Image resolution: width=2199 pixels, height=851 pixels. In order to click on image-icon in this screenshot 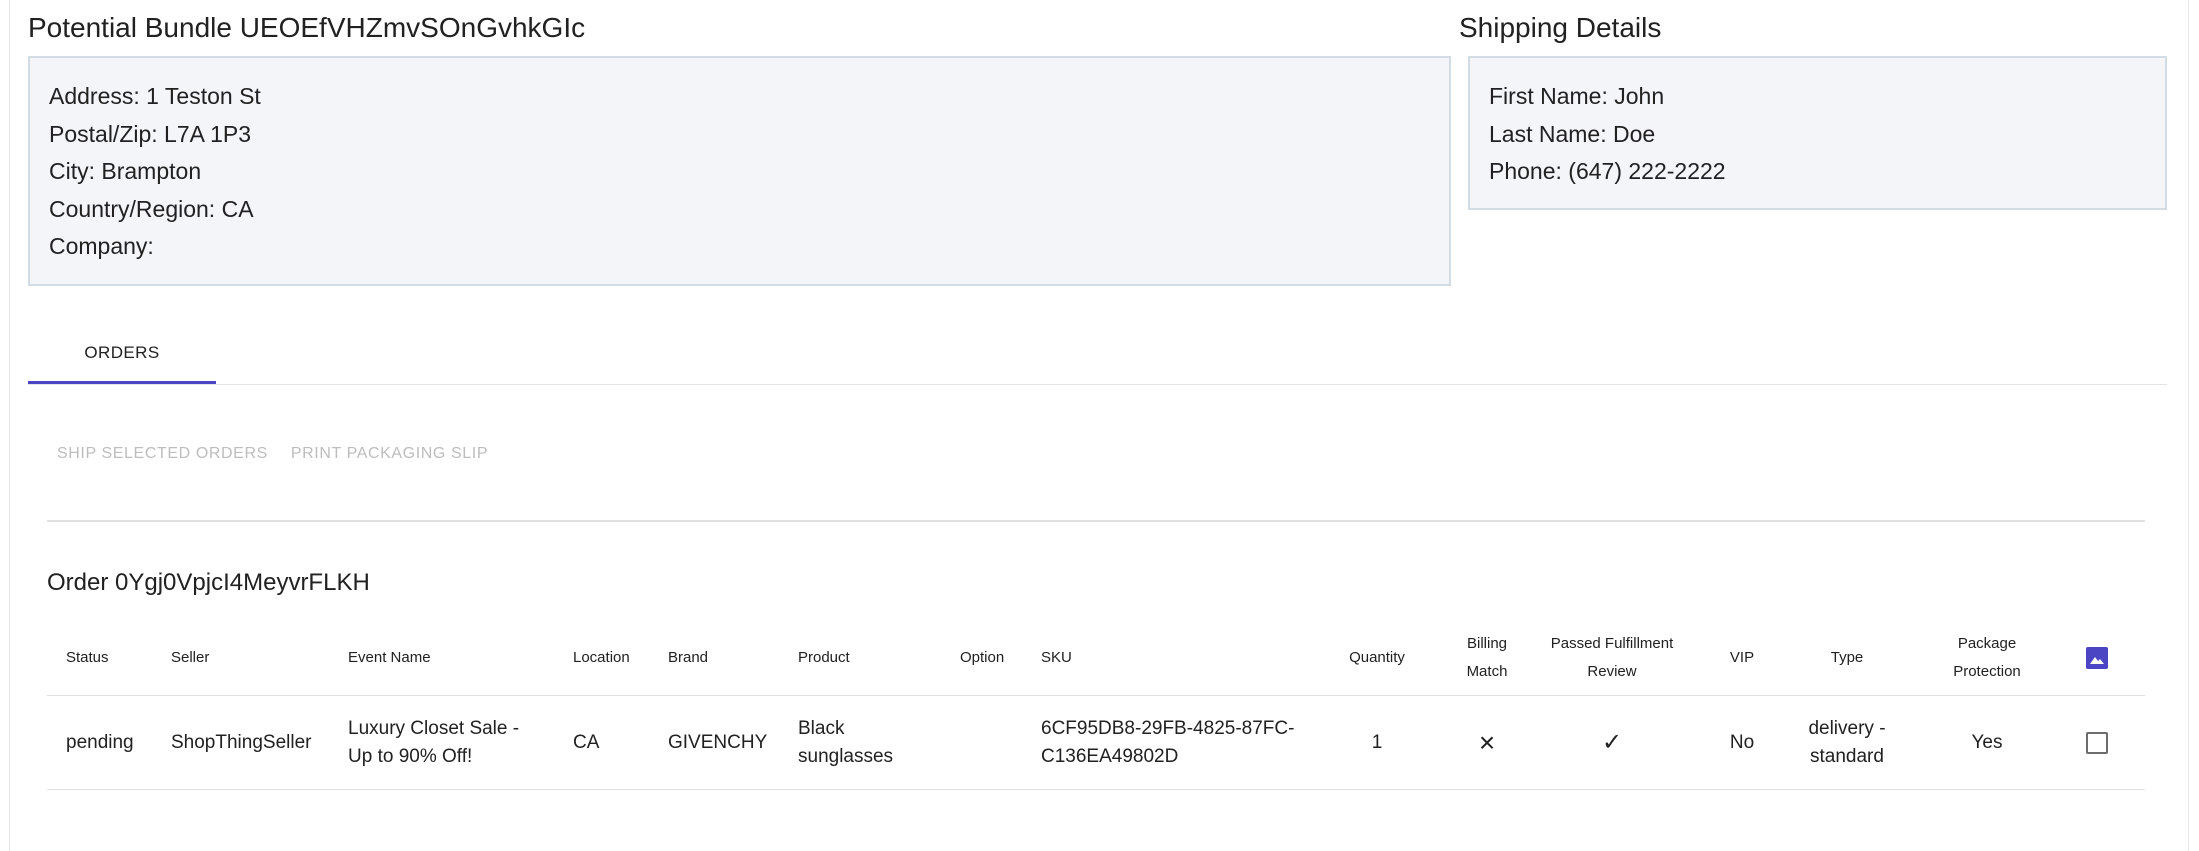, I will do `click(2097, 657)`.